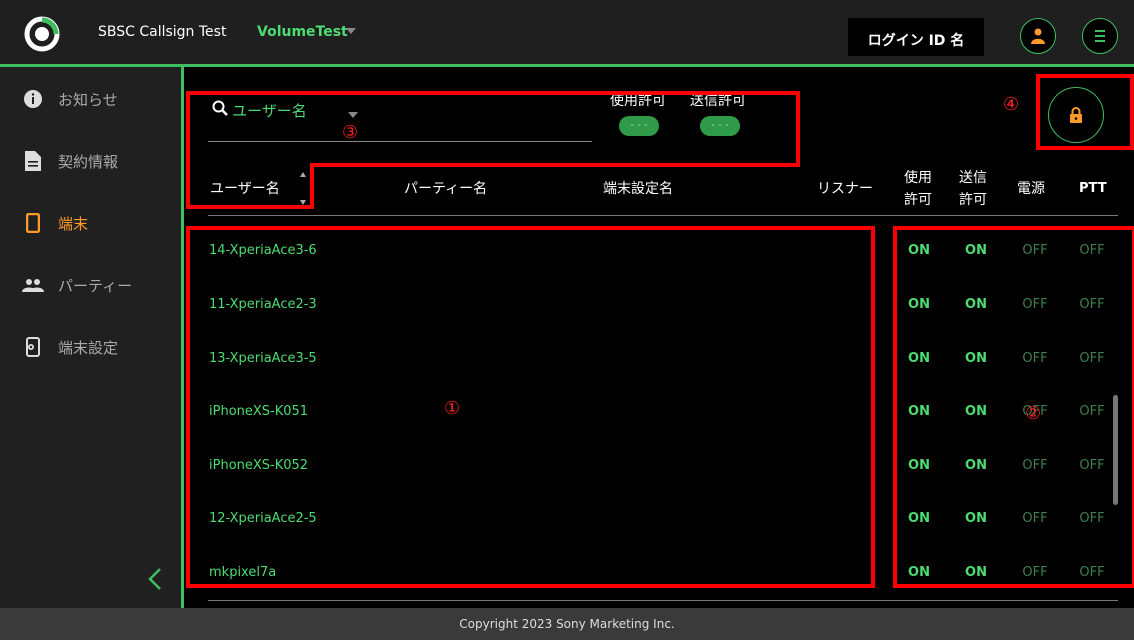 The width and height of the screenshot is (1134, 640). Describe the element at coordinates (350, 132) in the screenshot. I see `annotation-number-3: ③` at that location.